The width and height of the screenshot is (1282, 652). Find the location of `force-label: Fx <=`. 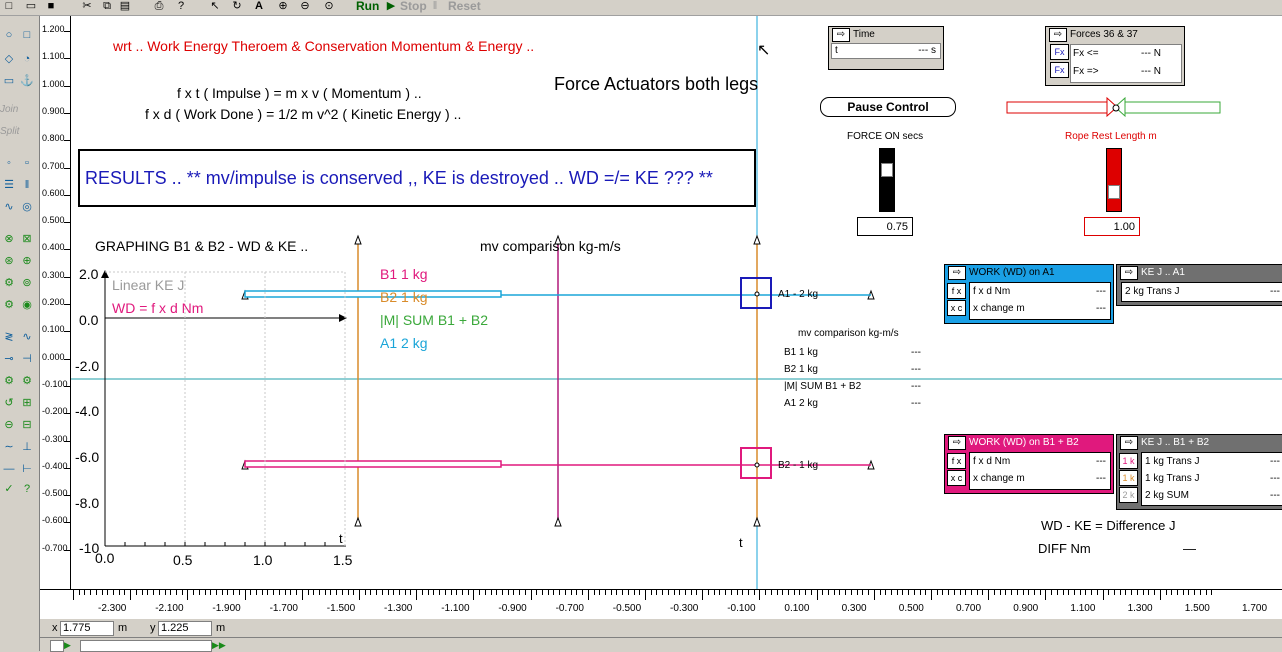

force-label: Fx <= is located at coordinates (1086, 53).